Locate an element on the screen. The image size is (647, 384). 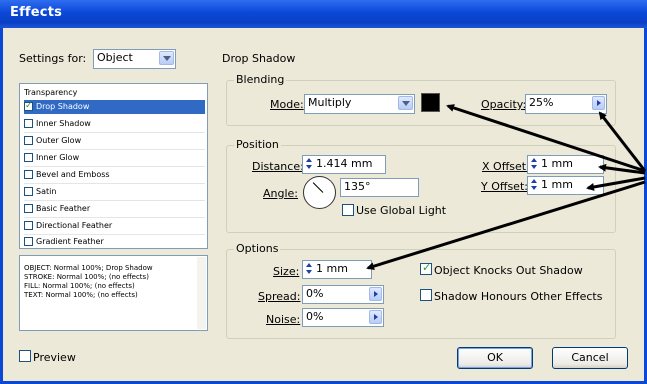
arrow-to-y-offset is located at coordinates (616, 183).